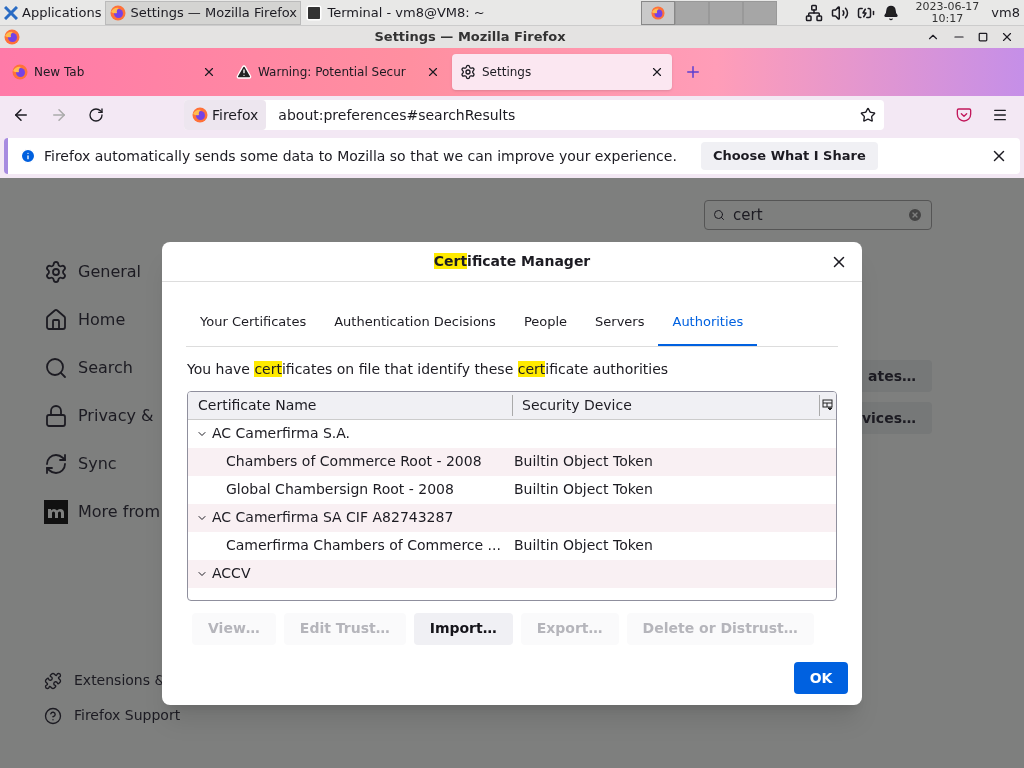 The height and width of the screenshot is (768, 1024). Describe the element at coordinates (56, 416) in the screenshot. I see `padlock-icon` at that location.